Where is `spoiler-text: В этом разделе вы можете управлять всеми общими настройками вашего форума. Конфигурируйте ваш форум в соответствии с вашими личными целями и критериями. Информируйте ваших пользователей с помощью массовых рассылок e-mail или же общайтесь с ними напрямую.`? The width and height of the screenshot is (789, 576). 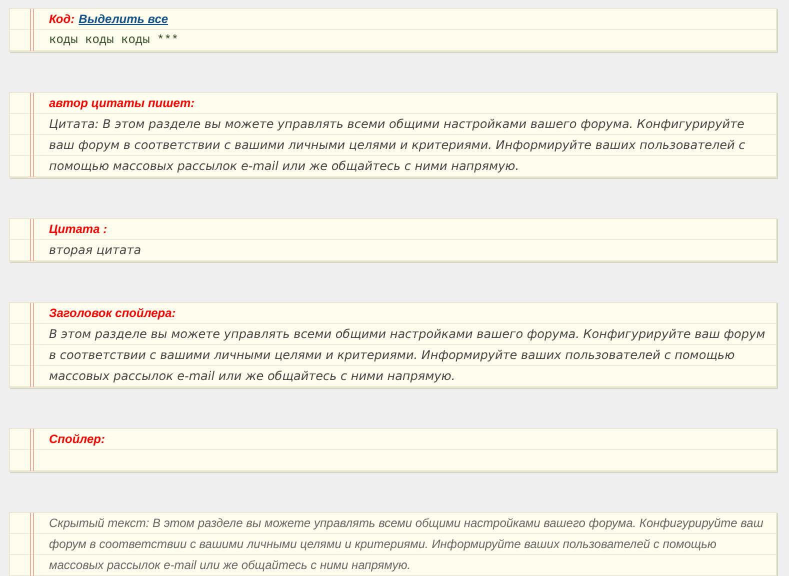
spoiler-text: В этом разделе вы можете управлять всеми общими настройками вашего форума. Конфигурируйте ваш форум в соответствии с вашими личными целями и критериями. Информируйте ваших пользователей с помощью массовых рассылок e-mail или же общайтесь с ними напрямую. is located at coordinates (407, 355).